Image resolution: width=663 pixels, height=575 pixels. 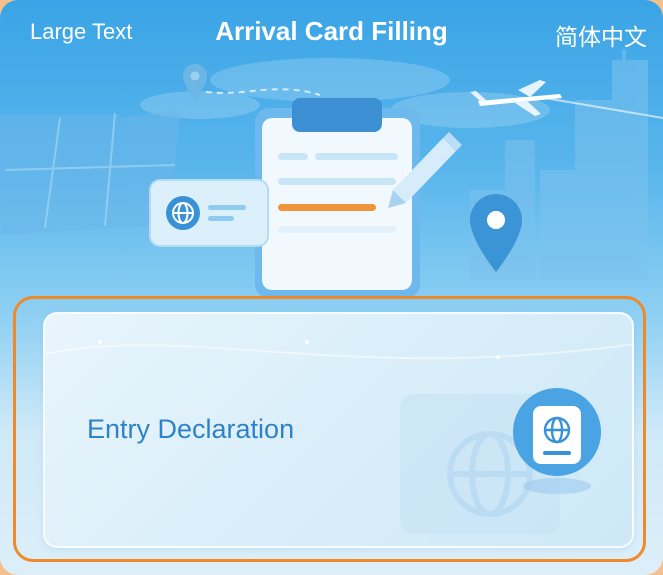 I want to click on entry-declaration-label: Entry Declaration, so click(x=191, y=429).